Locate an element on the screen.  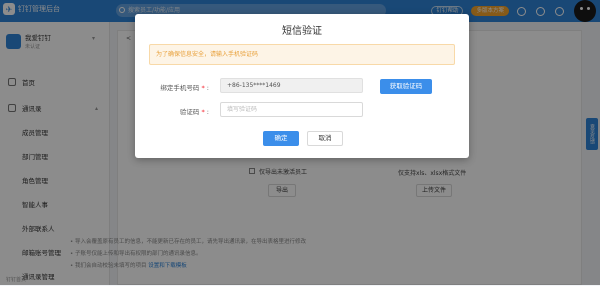
dialog-title: 短信验证 is located at coordinates (302, 31).